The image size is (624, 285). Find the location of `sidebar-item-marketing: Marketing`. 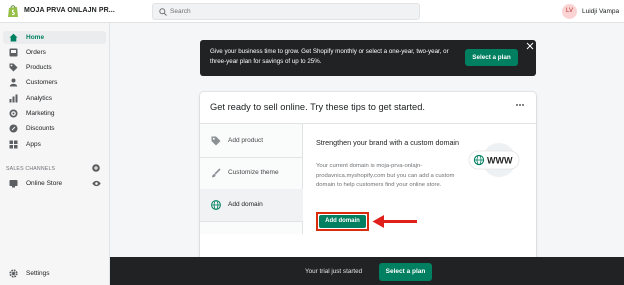

sidebar-item-marketing: Marketing is located at coordinates (54, 113).